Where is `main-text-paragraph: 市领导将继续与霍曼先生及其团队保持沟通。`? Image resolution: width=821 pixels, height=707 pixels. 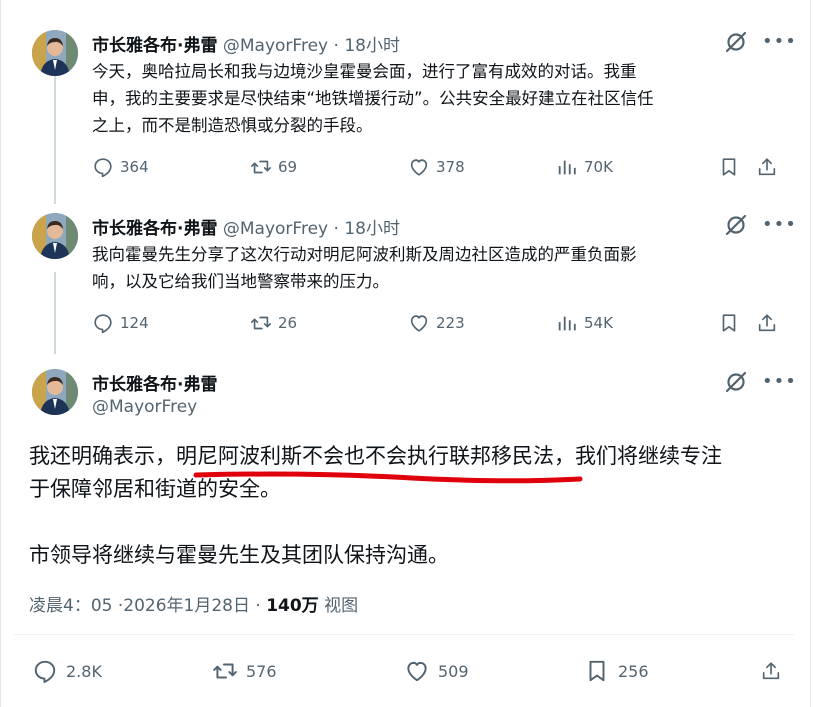
main-text-paragraph: 市领导将继续与霍曼先生及其团队保持沟通。 is located at coordinates (239, 555).